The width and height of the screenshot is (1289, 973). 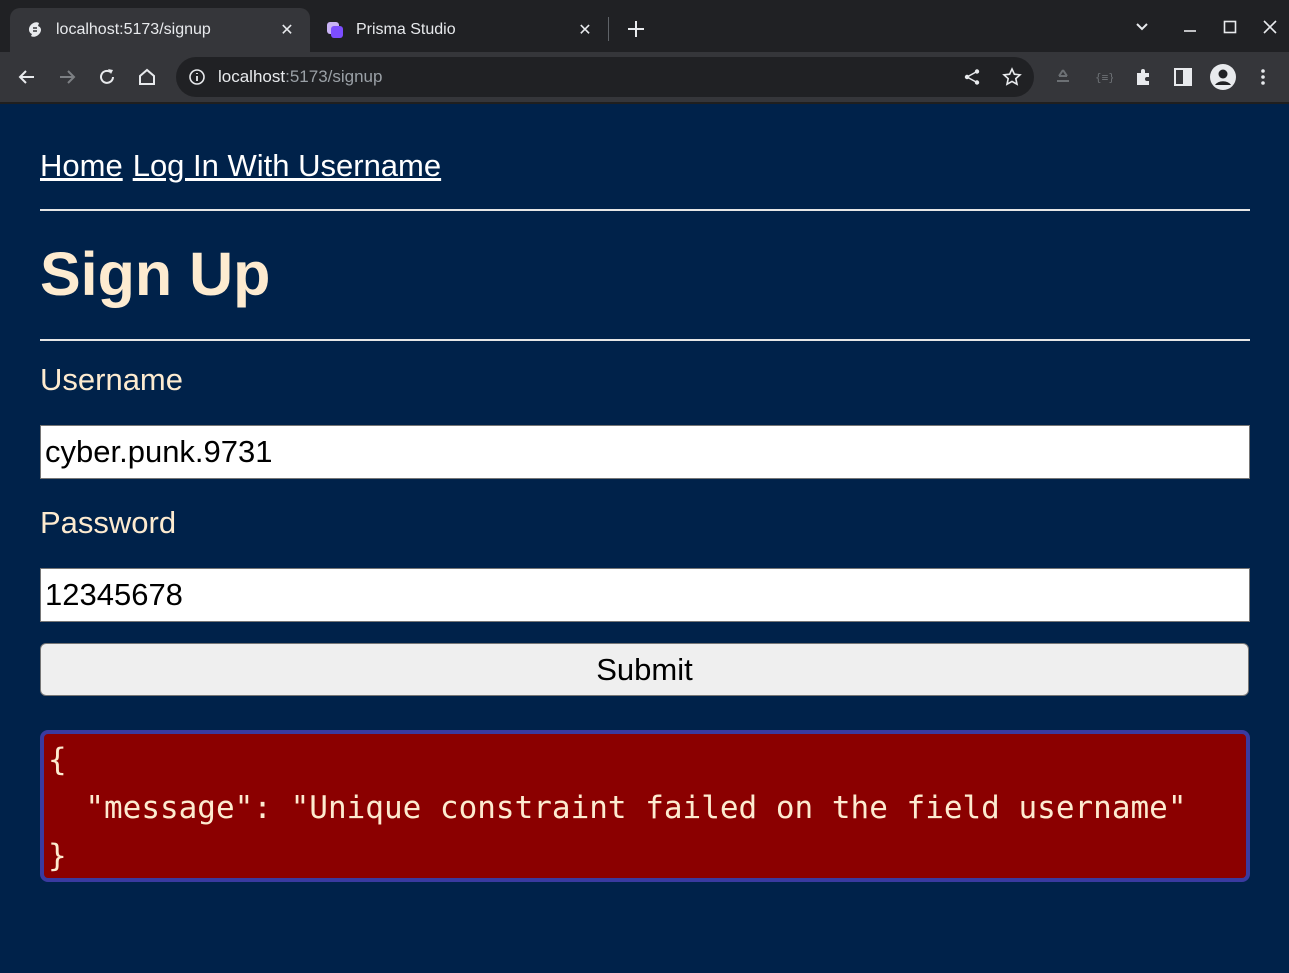 I want to click on tab-prisma-studio: Prisma Studio ✕, so click(x=459, y=30).